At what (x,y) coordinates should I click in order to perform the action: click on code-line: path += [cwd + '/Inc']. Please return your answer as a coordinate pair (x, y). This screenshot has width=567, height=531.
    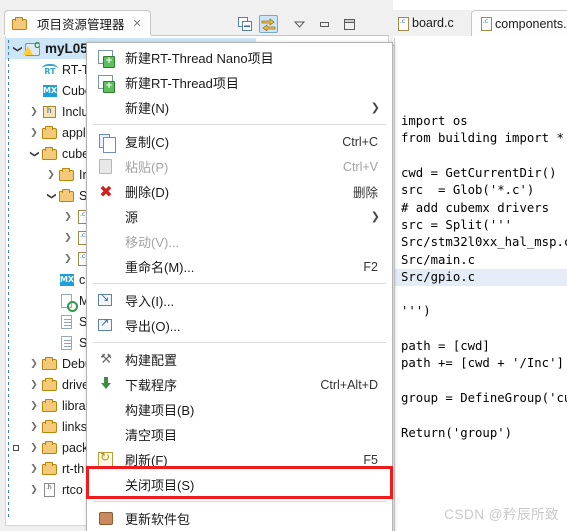
    Looking at the image, I should click on (482, 363).